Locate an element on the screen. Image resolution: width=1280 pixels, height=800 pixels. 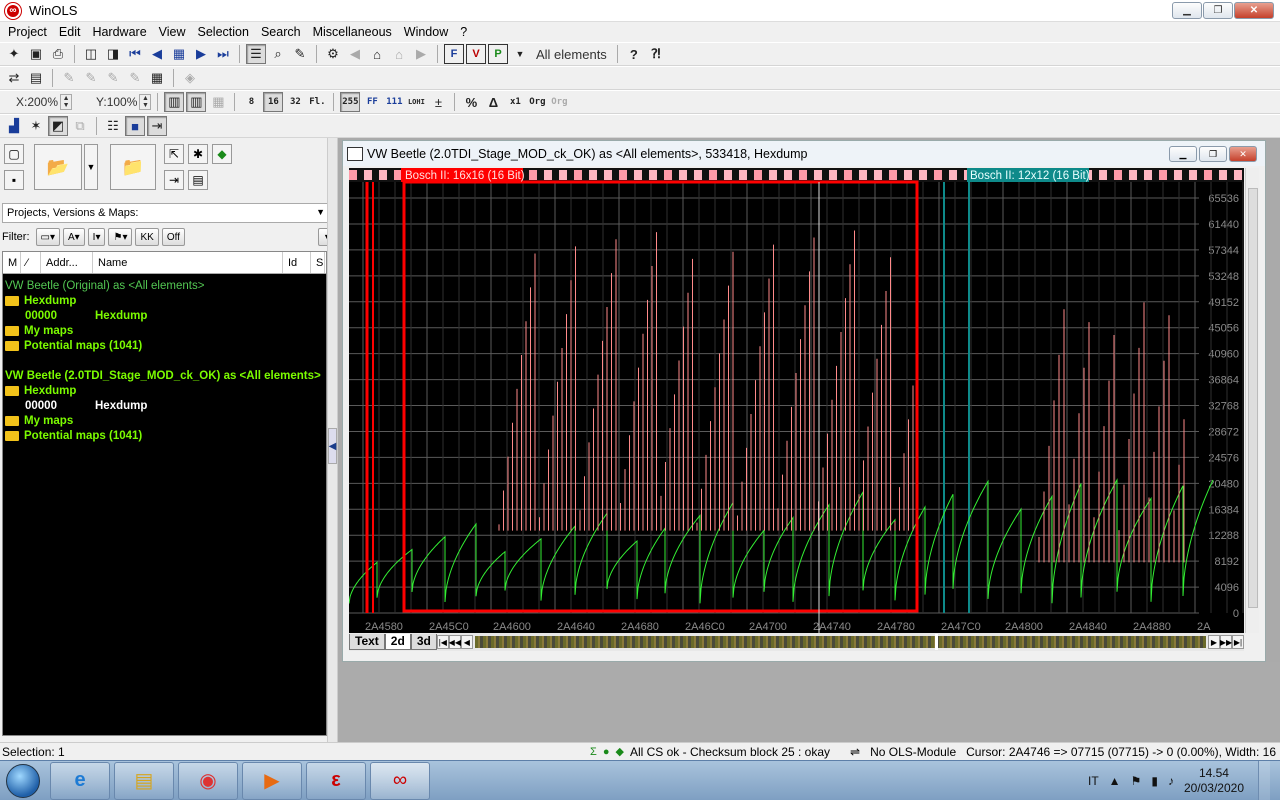
start-button is located at coordinates (23, 780).